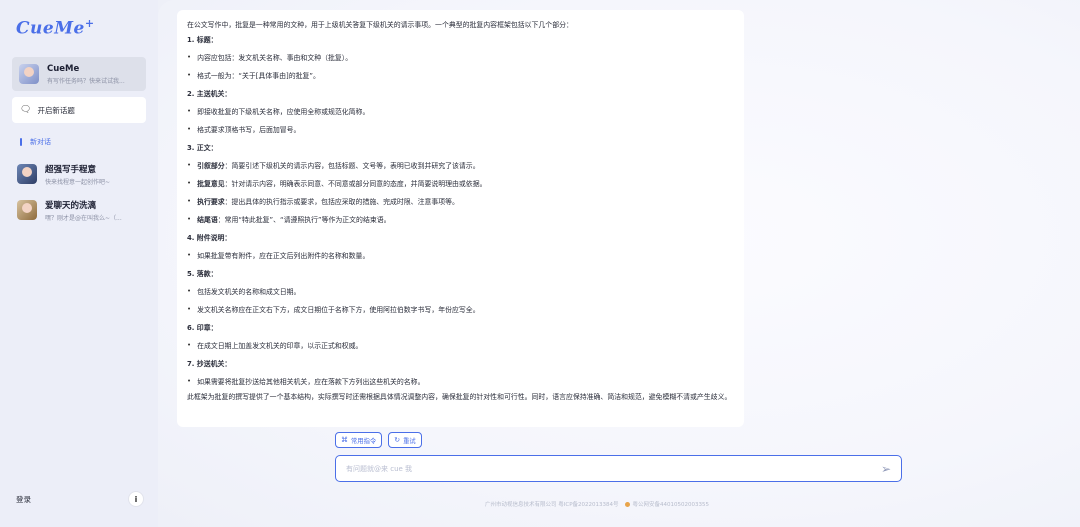 The image size is (1080, 527). I want to click on item-label: 执行要求, so click(211, 202).